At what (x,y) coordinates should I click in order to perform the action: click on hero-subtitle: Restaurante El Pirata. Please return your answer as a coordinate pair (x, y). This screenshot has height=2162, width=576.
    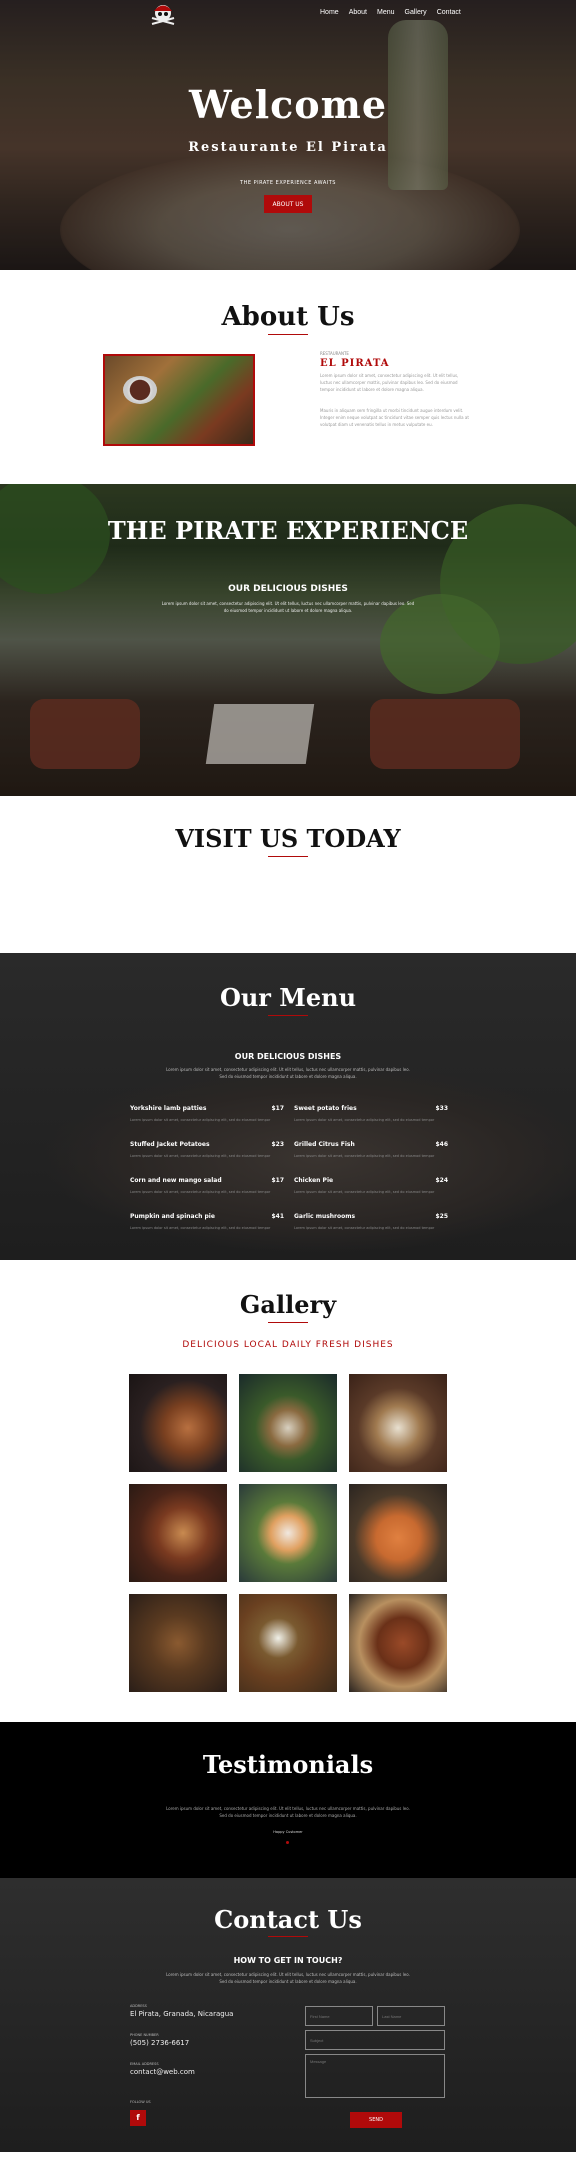
    Looking at the image, I should click on (288, 147).